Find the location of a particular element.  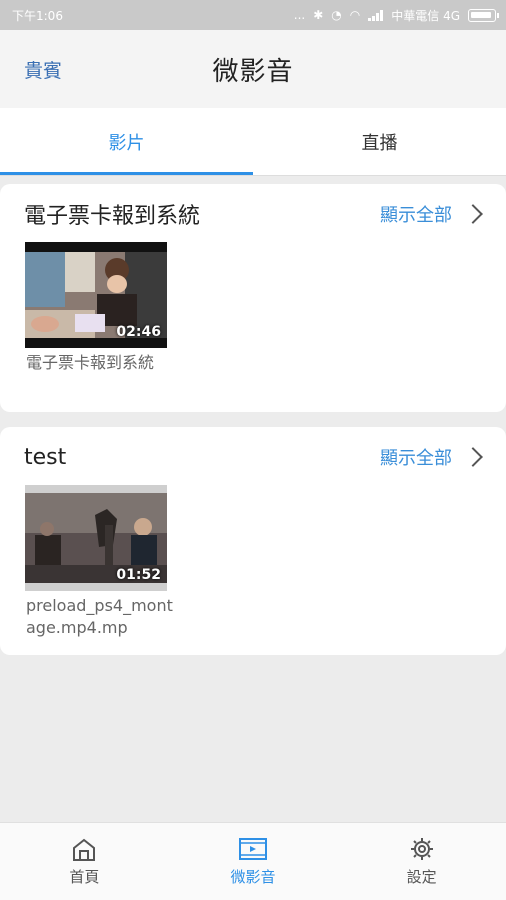

page-title: 微影音 is located at coordinates (253, 71).